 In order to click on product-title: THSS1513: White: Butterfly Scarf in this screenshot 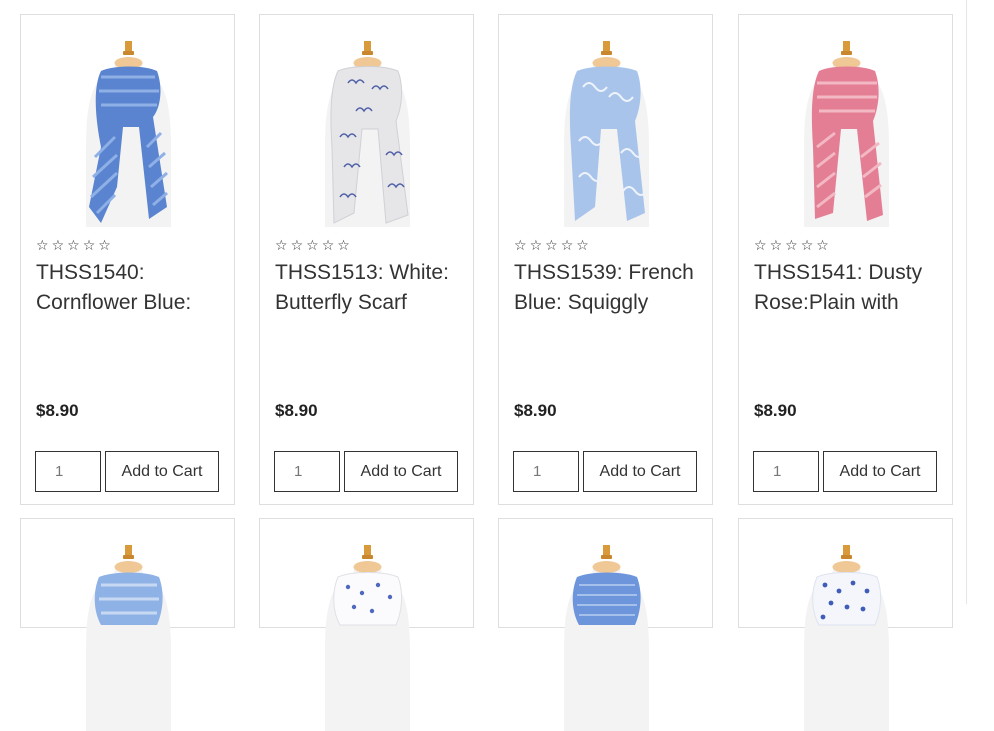, I will do `click(370, 288)`.